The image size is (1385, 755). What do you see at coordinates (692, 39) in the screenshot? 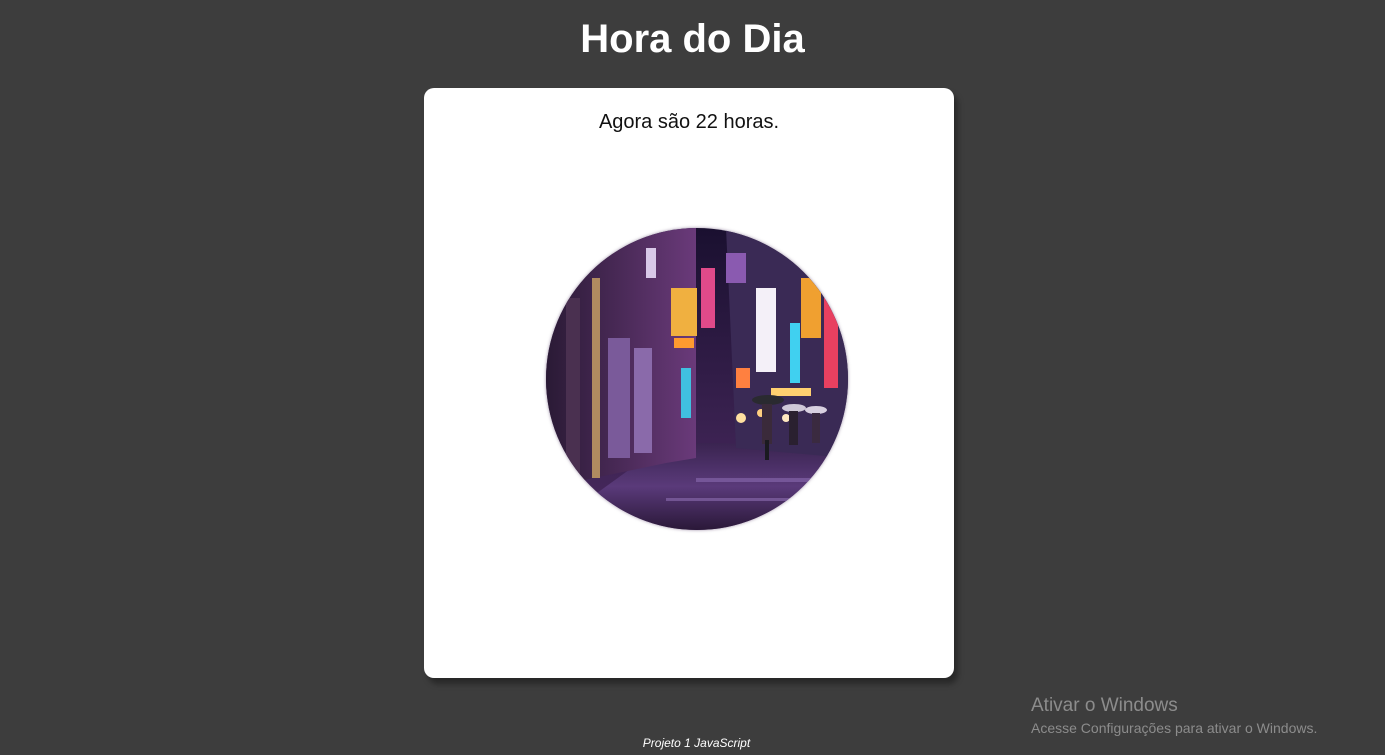
I see `page-title: Hora do Dia` at bounding box center [692, 39].